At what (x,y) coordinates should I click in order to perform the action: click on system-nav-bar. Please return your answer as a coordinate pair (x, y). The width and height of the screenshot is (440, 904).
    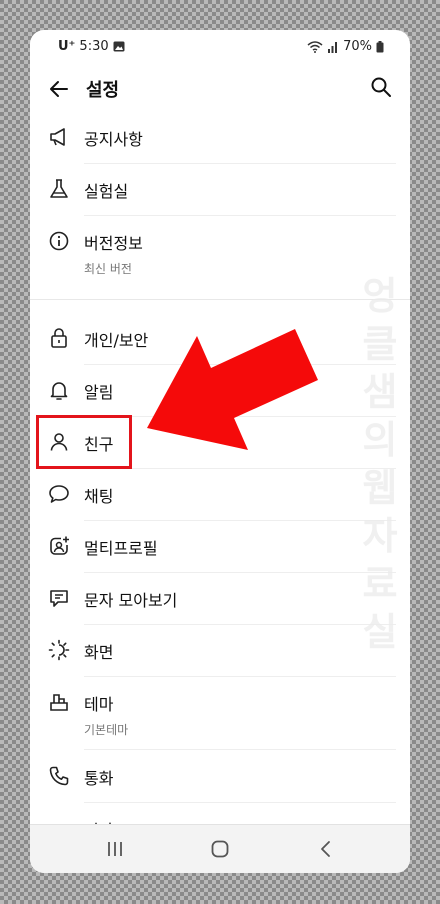
    Looking at the image, I should click on (220, 848).